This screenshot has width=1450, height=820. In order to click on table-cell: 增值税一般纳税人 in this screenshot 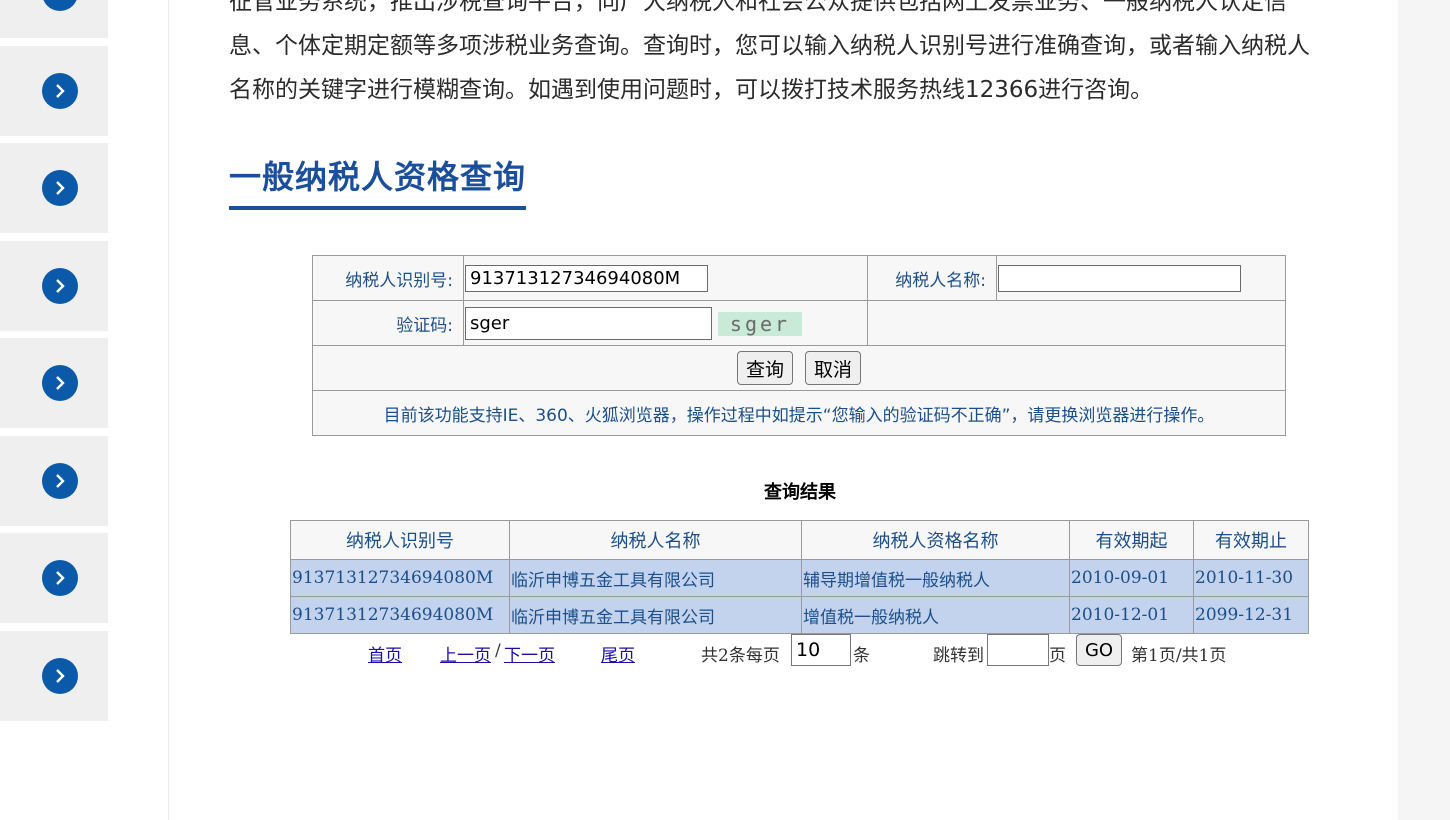, I will do `click(935, 615)`.